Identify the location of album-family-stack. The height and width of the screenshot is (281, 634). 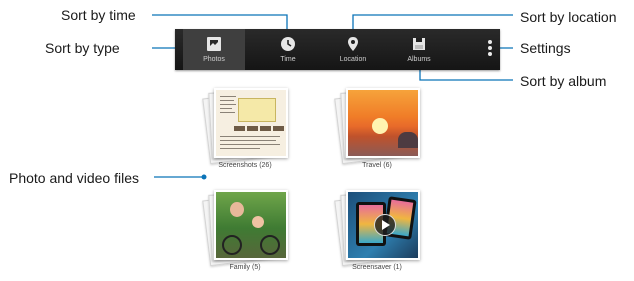
(245, 228).